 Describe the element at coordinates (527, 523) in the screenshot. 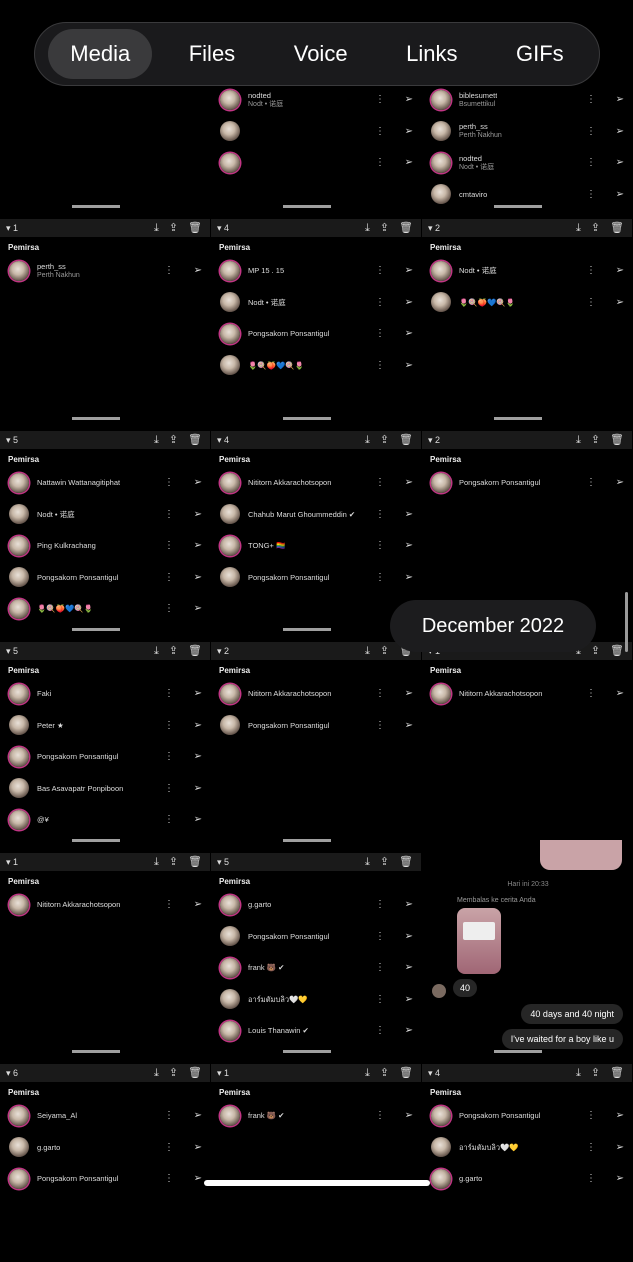

I see `media-cell: ▾ 2 ⤓ ⇪ 🗑 Pemirsa Pongsakorn Ponsantigul ⋮ ➢` at that location.